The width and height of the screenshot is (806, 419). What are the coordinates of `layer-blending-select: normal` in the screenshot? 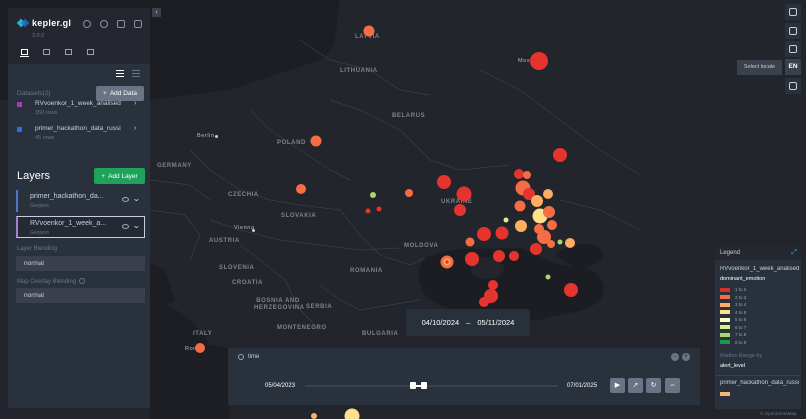 It's located at (80, 263).